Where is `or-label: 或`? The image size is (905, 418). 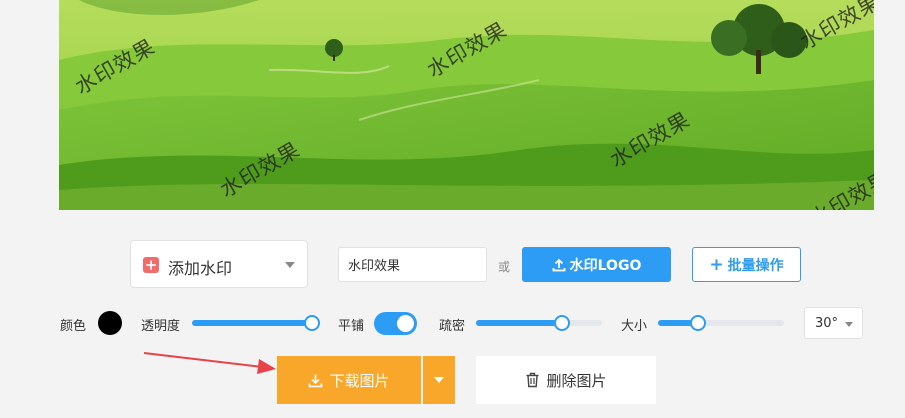
or-label: 或 is located at coordinates (504, 267).